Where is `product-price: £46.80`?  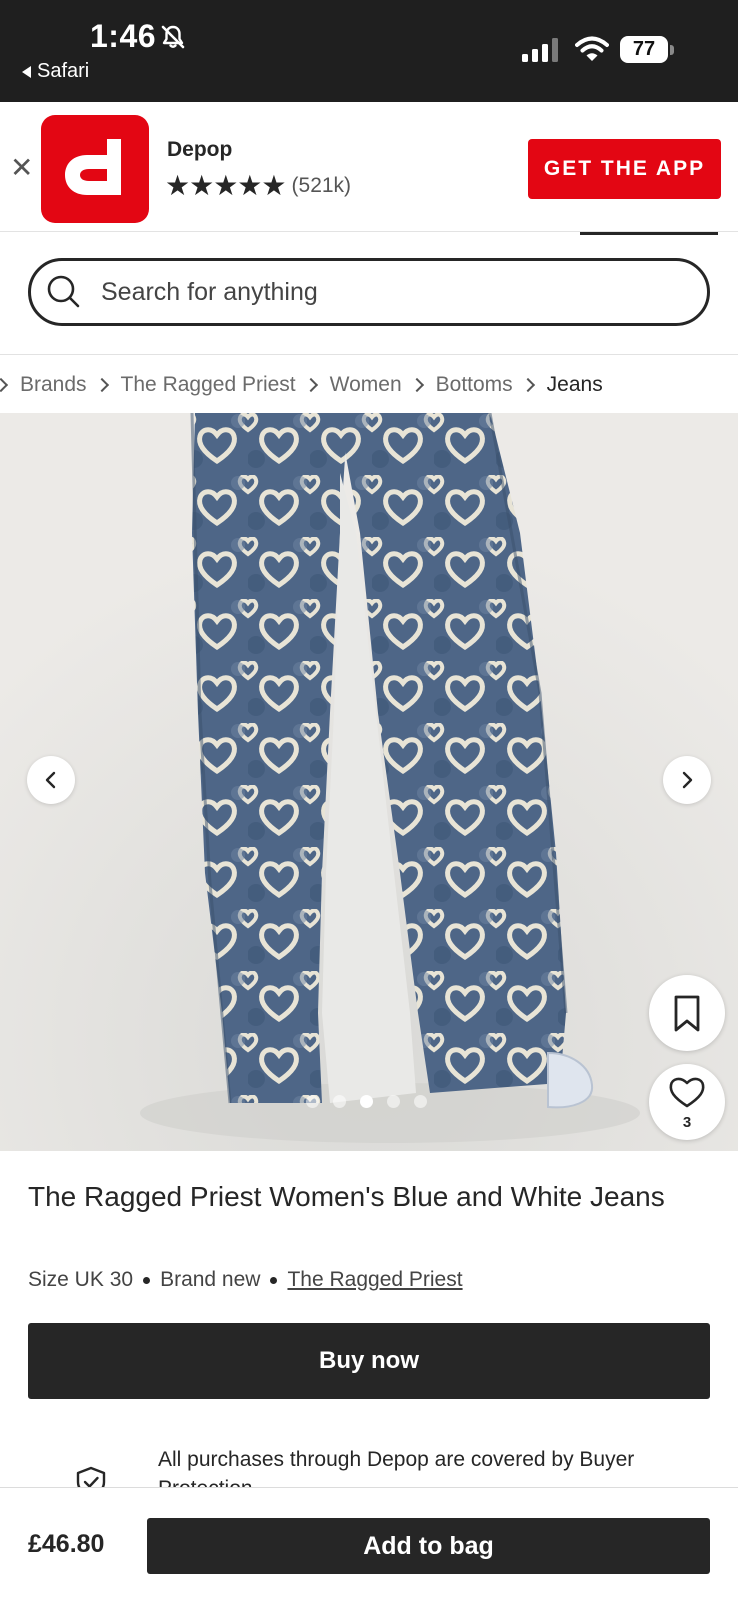 product-price: £46.80 is located at coordinates (66, 1544).